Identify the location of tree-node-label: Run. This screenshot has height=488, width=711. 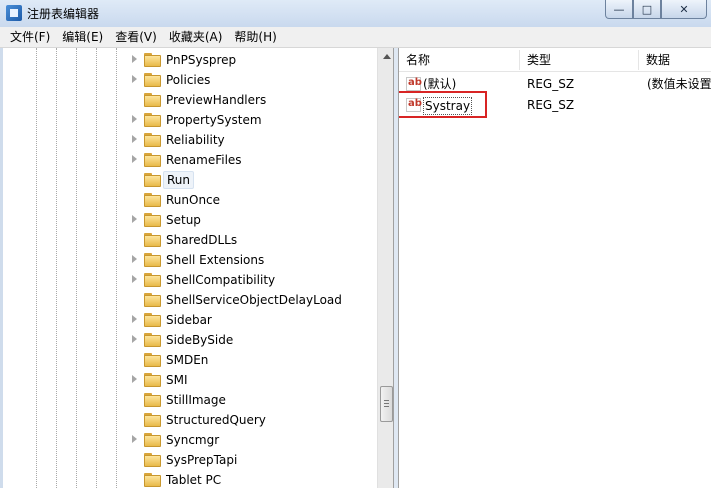
(179, 180).